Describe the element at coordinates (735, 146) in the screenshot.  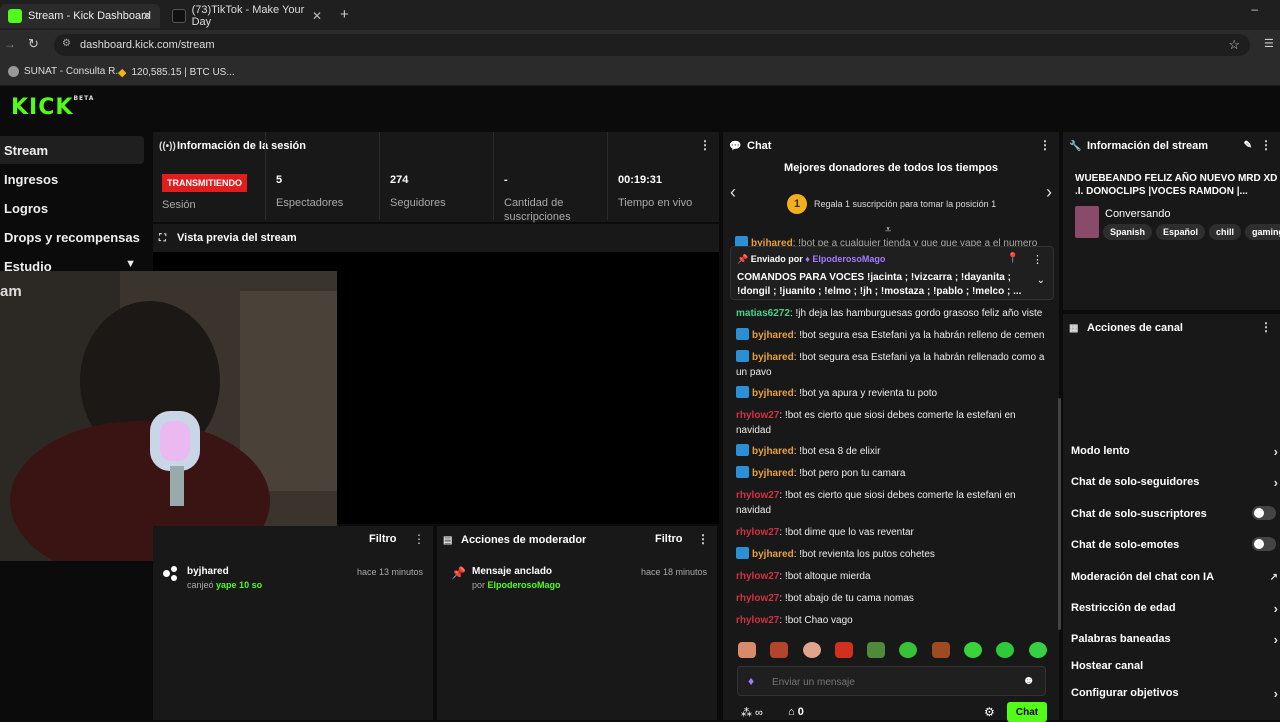
I see `chat-bubble-icon: 💬` at that location.